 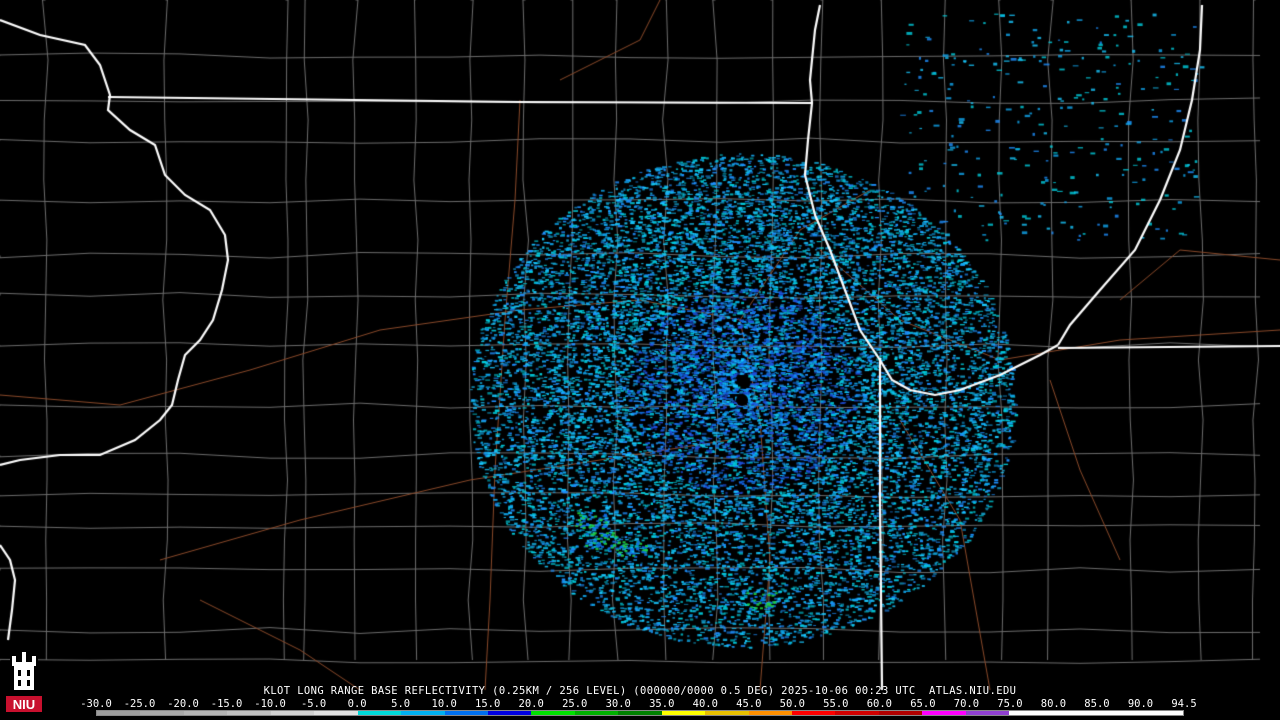 I want to click on colorbar-tick-label: 65.0, so click(x=923, y=704).